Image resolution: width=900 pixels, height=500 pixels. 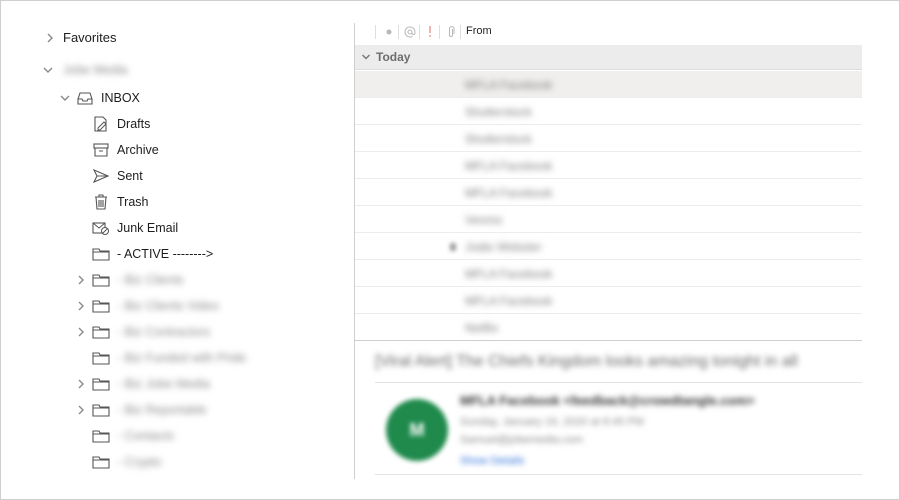 What do you see at coordinates (177, 150) in the screenshot?
I see `sidebar-item-archive: Archive` at bounding box center [177, 150].